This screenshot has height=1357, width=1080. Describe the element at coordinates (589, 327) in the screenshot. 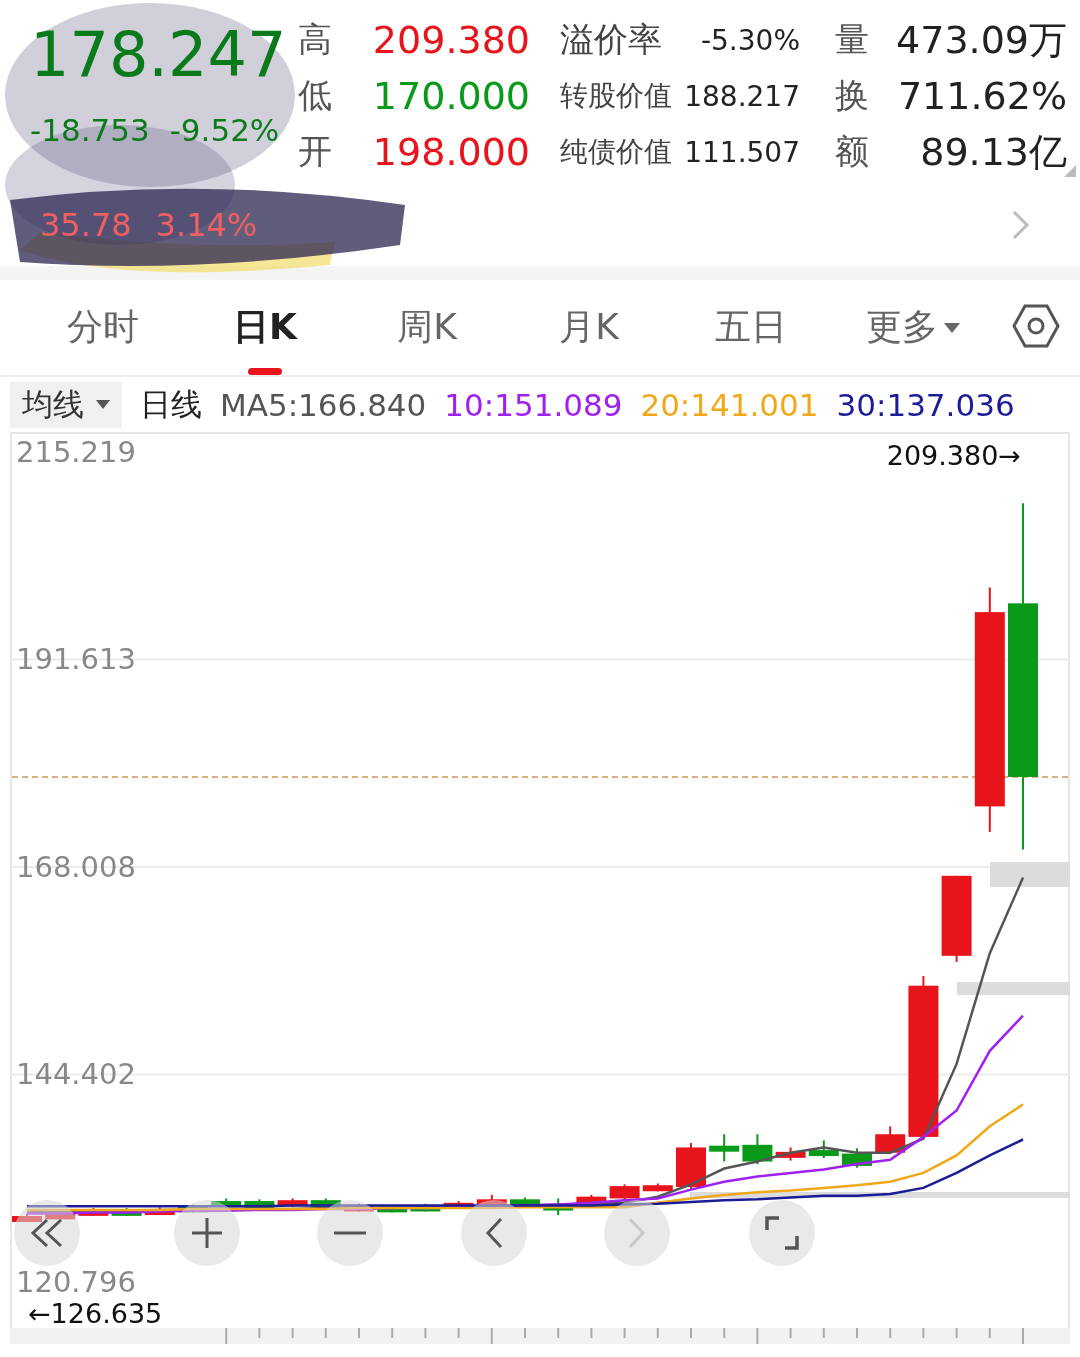

I see `tab: 月K` at that location.